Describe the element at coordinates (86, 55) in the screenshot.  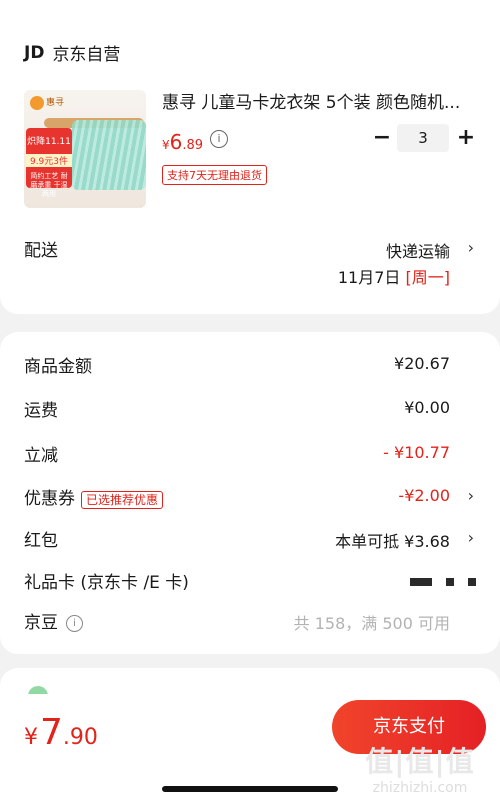
I see `store-name: 京东自营` at that location.